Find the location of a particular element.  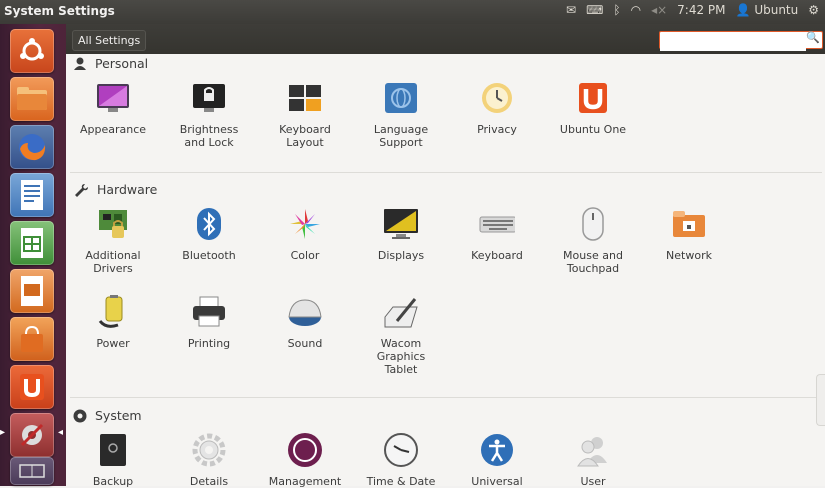

indicator-area: ✉ ⌨ ᛒ ◠ ◂× 7:42 PM 👤 Ubuntu ⚙ is located at coordinates (692, 10).